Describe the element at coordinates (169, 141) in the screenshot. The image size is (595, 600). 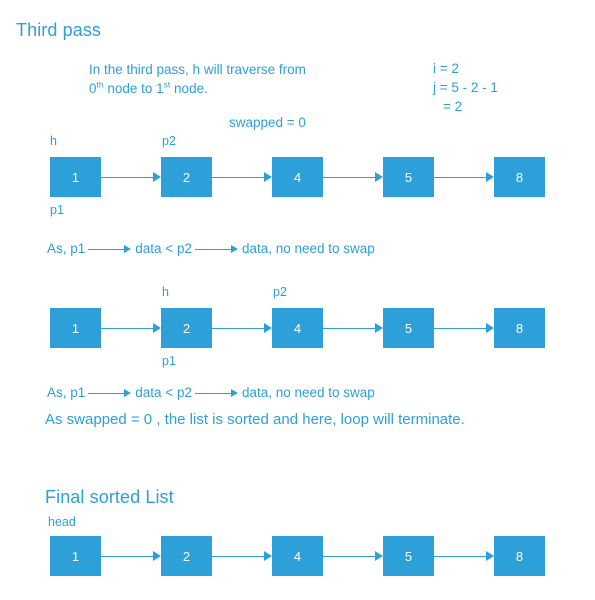
I see `pointer-label-p2-1: p2` at that location.